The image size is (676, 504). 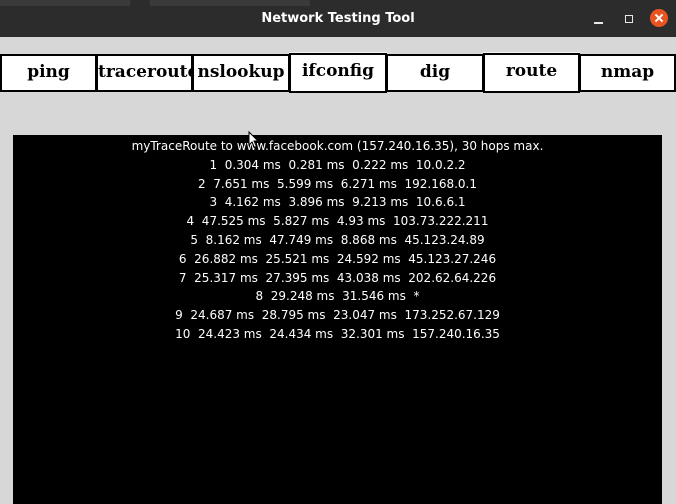 I want to click on hop-line: 3 4.162 ms 3.896 ms 9.213 ms 10.6.6.1, so click(x=337, y=202).